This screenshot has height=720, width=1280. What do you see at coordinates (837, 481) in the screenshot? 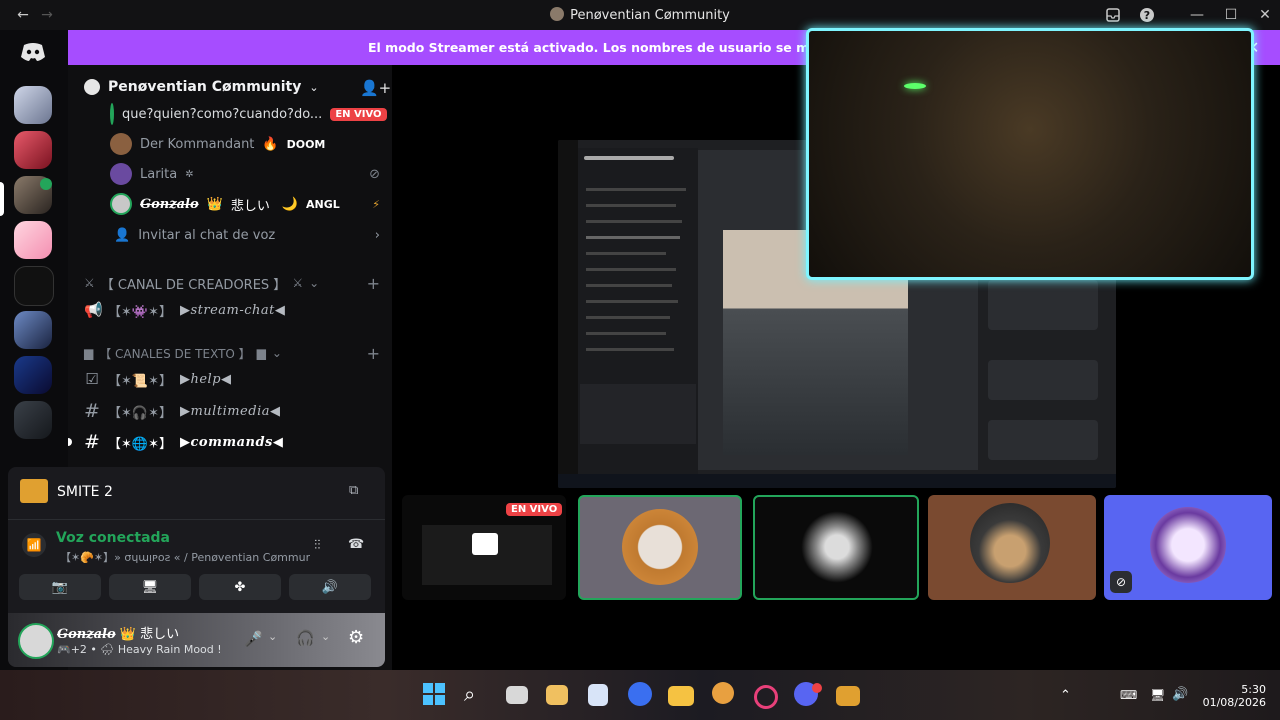
I see `inner-taskbar` at bounding box center [837, 481].